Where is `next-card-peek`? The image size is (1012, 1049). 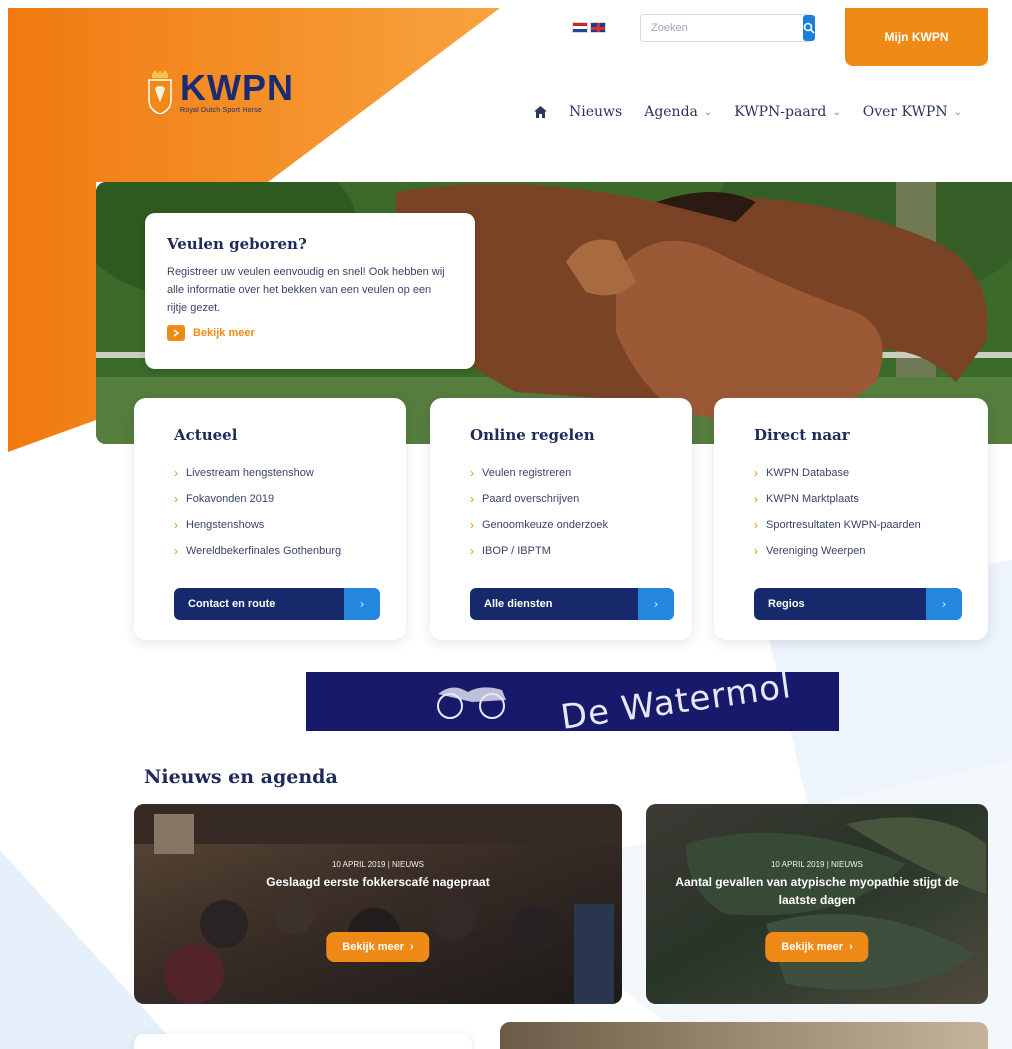
next-card-peek is located at coordinates (303, 1041).